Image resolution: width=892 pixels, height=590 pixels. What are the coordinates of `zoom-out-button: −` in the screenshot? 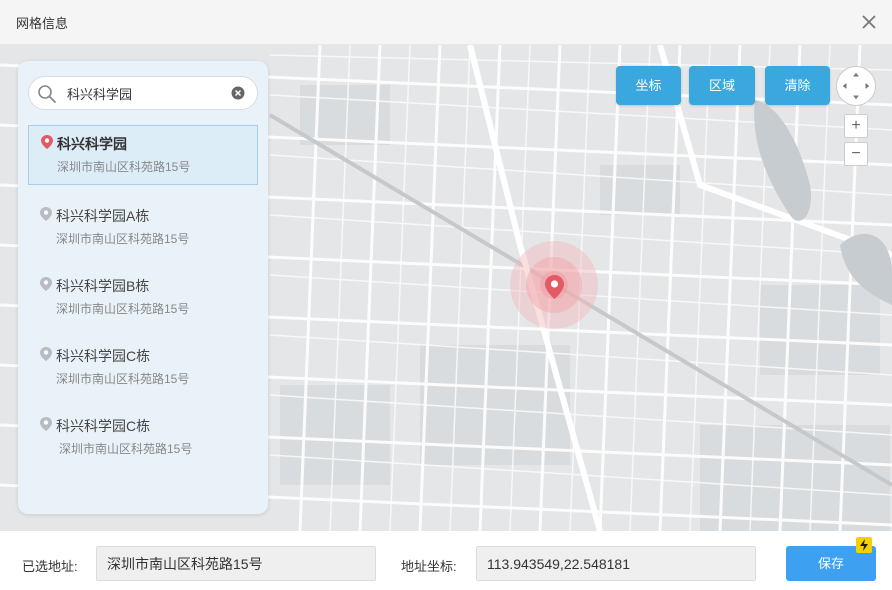 It's located at (856, 154).